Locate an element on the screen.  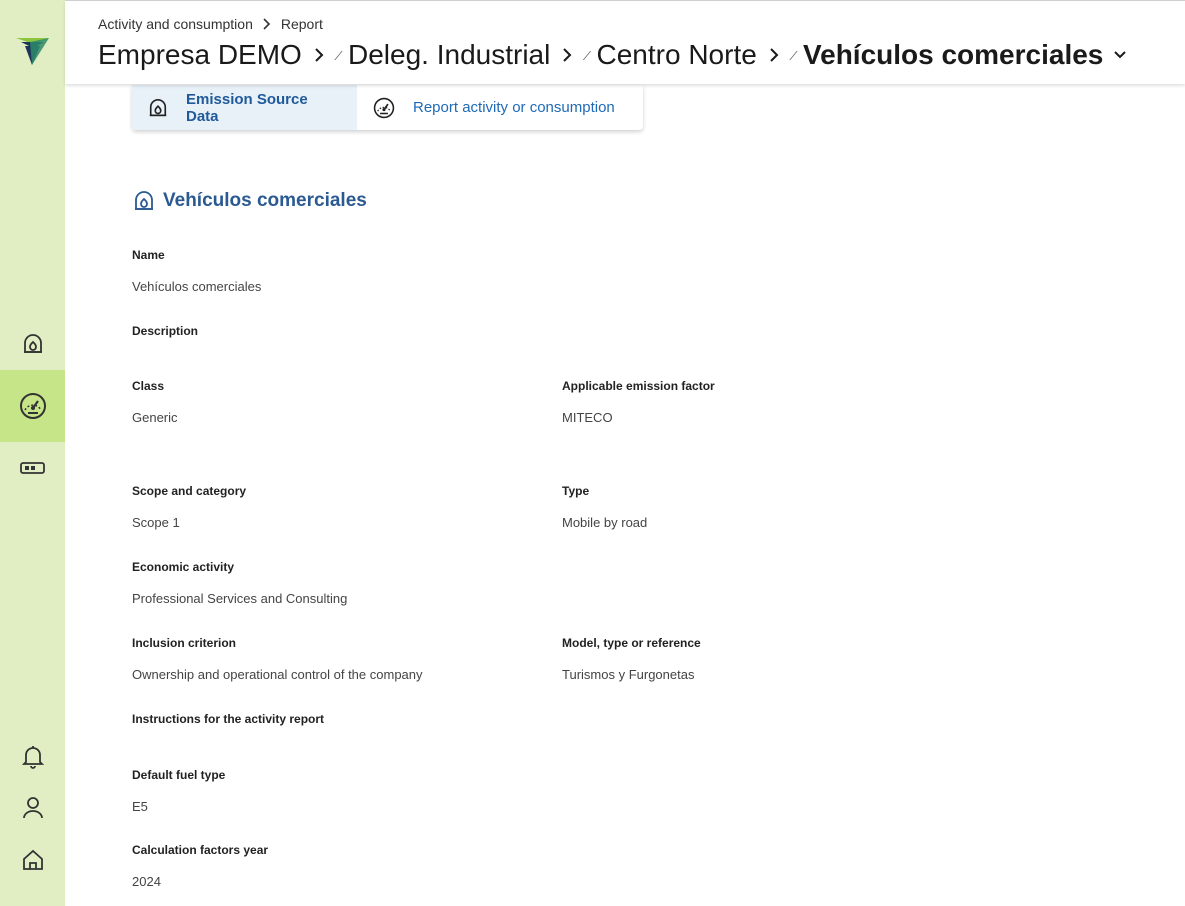
sidebar-item-home is located at coordinates (32, 860).